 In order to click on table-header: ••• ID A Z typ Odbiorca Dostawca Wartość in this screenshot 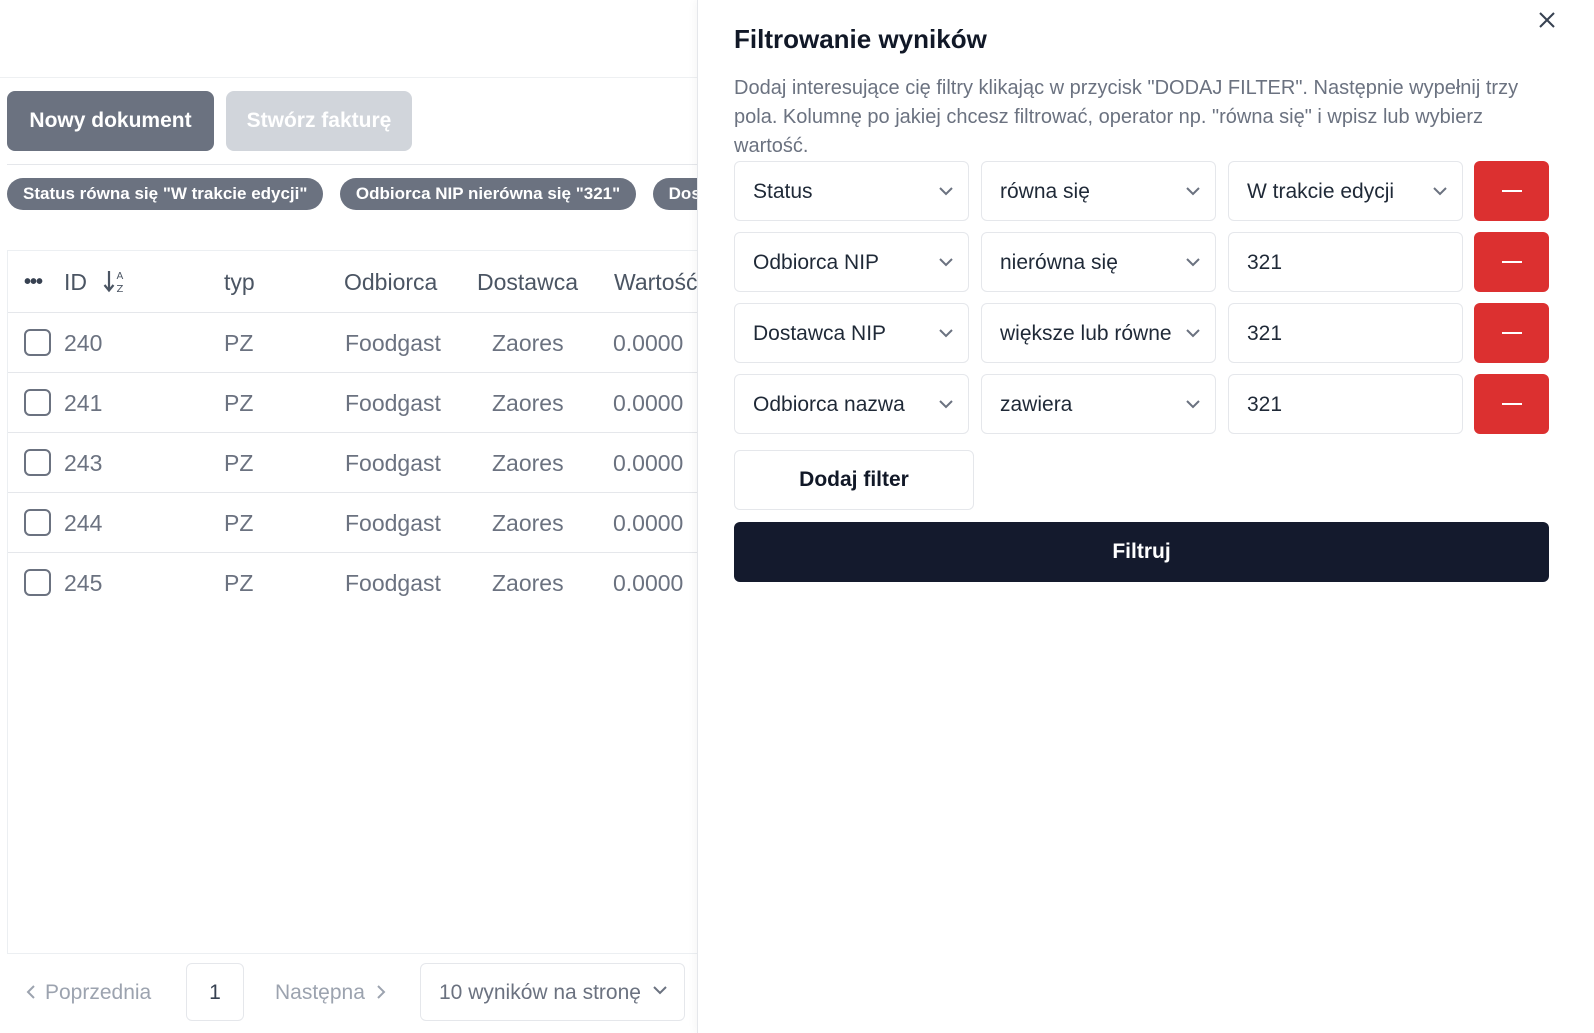, I will do `click(359, 282)`.